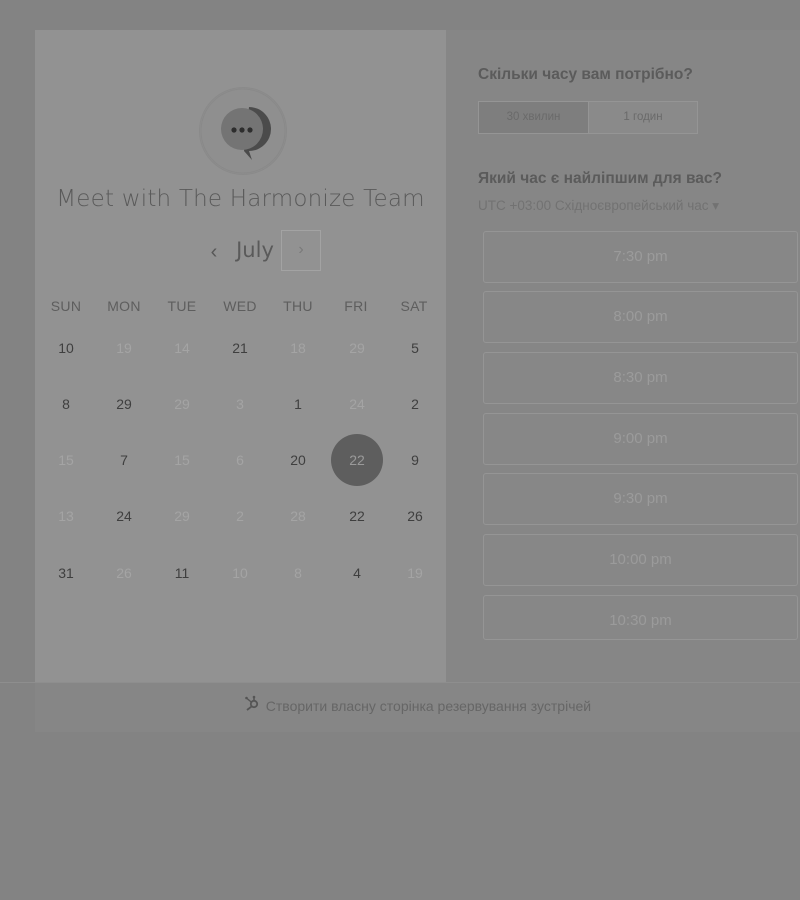 The image size is (800, 900). I want to click on chat-bubble-icon, so click(243, 131).